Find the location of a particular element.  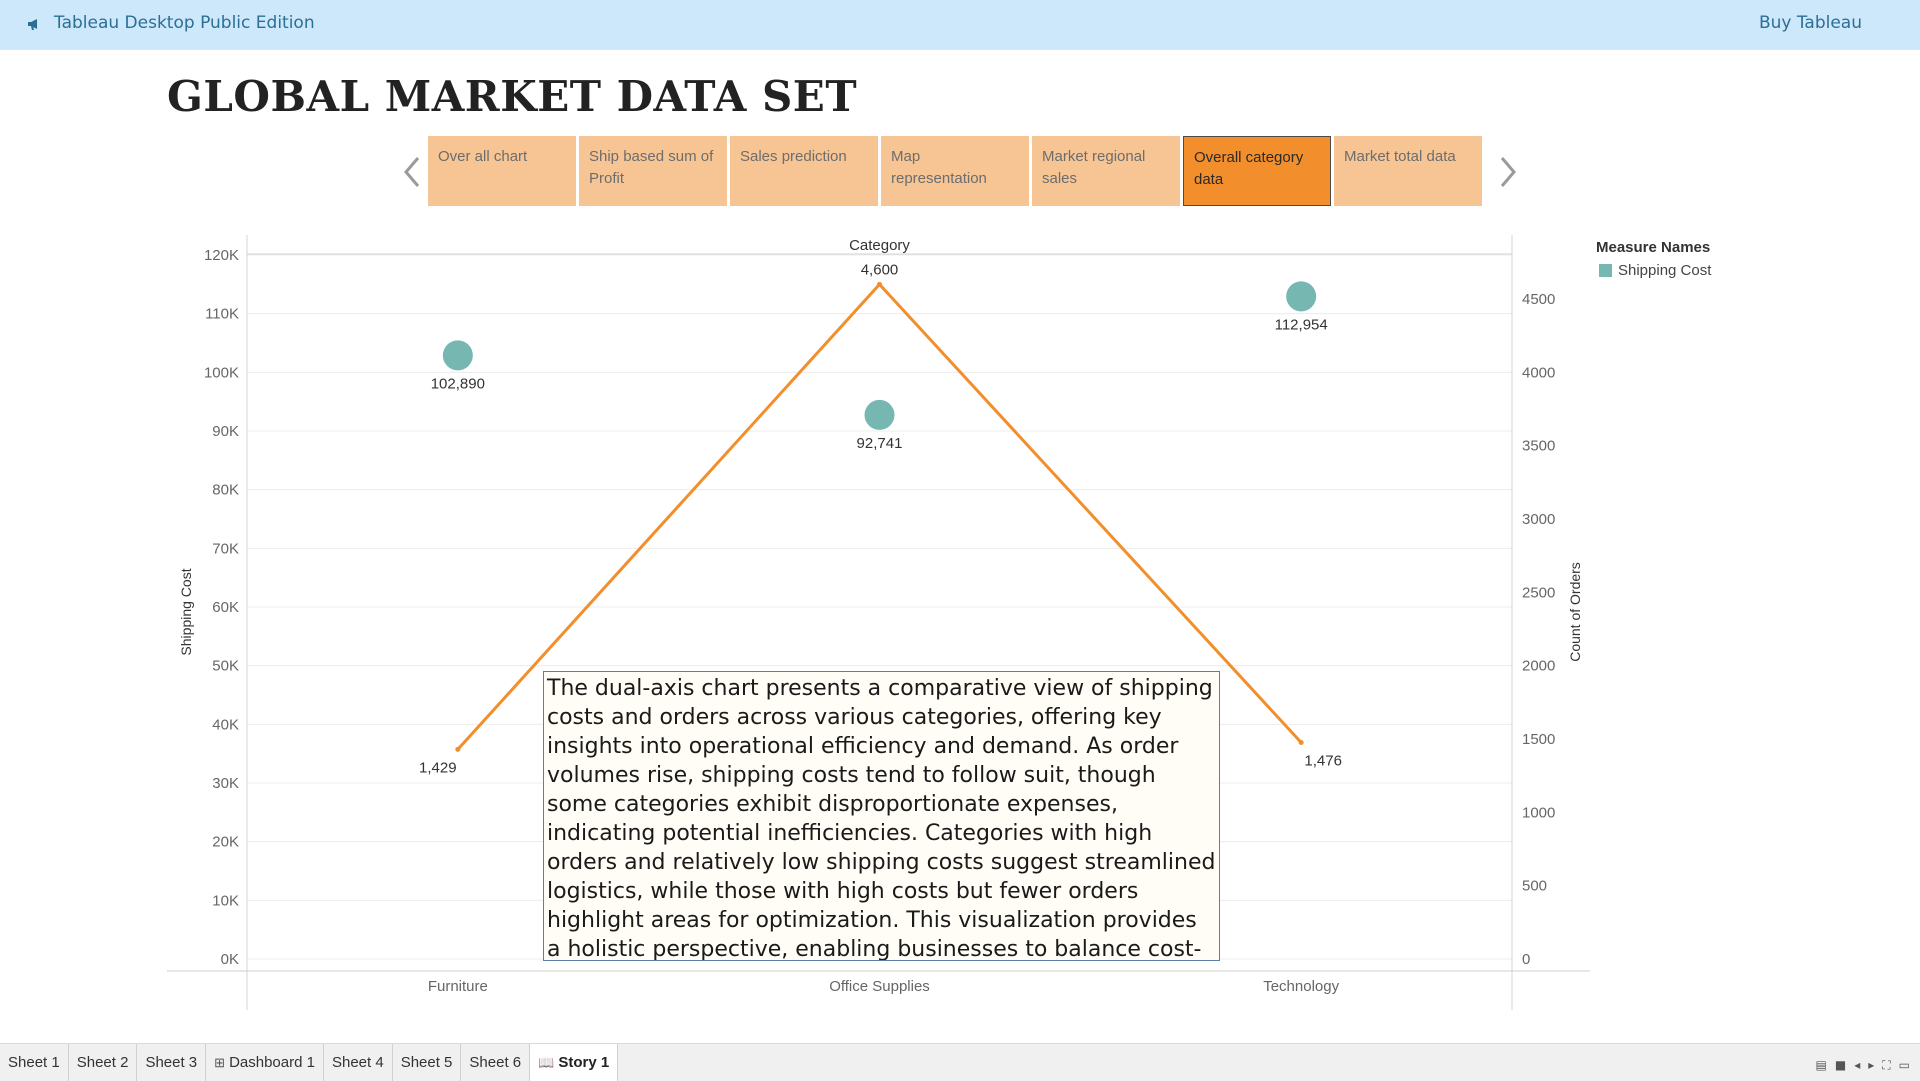

legend-item-shipping-cost: Shipping Cost is located at coordinates (1655, 270).